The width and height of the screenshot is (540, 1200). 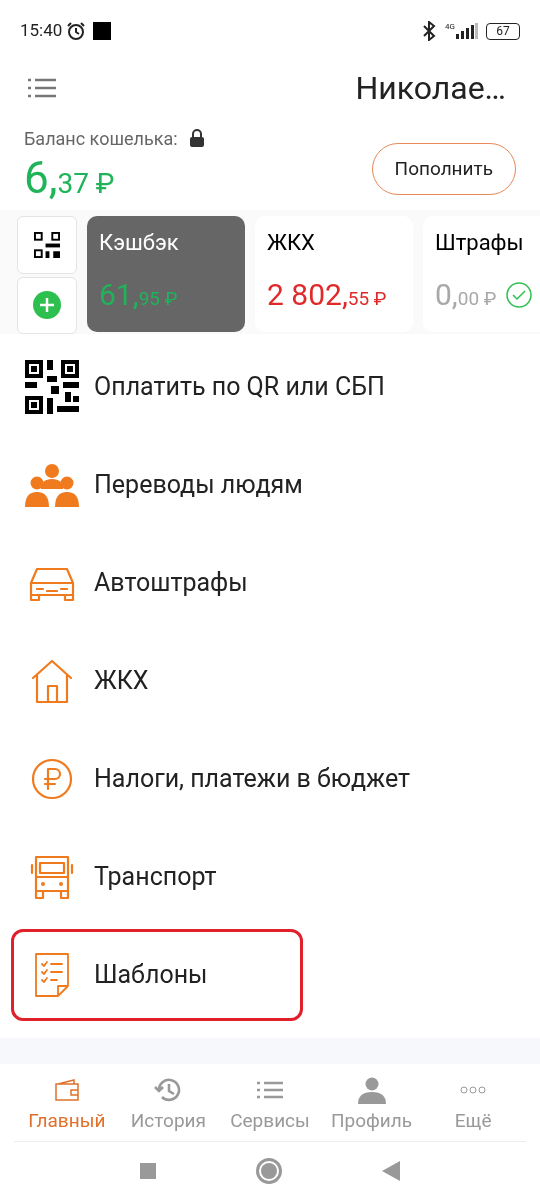 What do you see at coordinates (66, 1090) in the screenshot?
I see `wallet-icon` at bounding box center [66, 1090].